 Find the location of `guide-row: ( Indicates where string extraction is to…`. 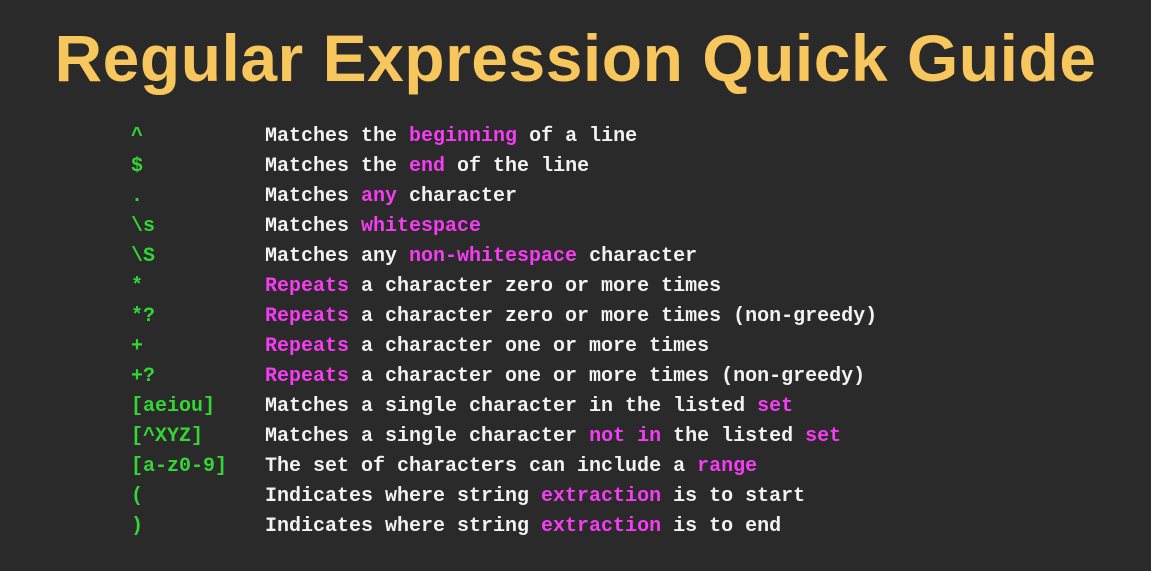

guide-row: ( Indicates where string extraction is to… is located at coordinates (504, 496).